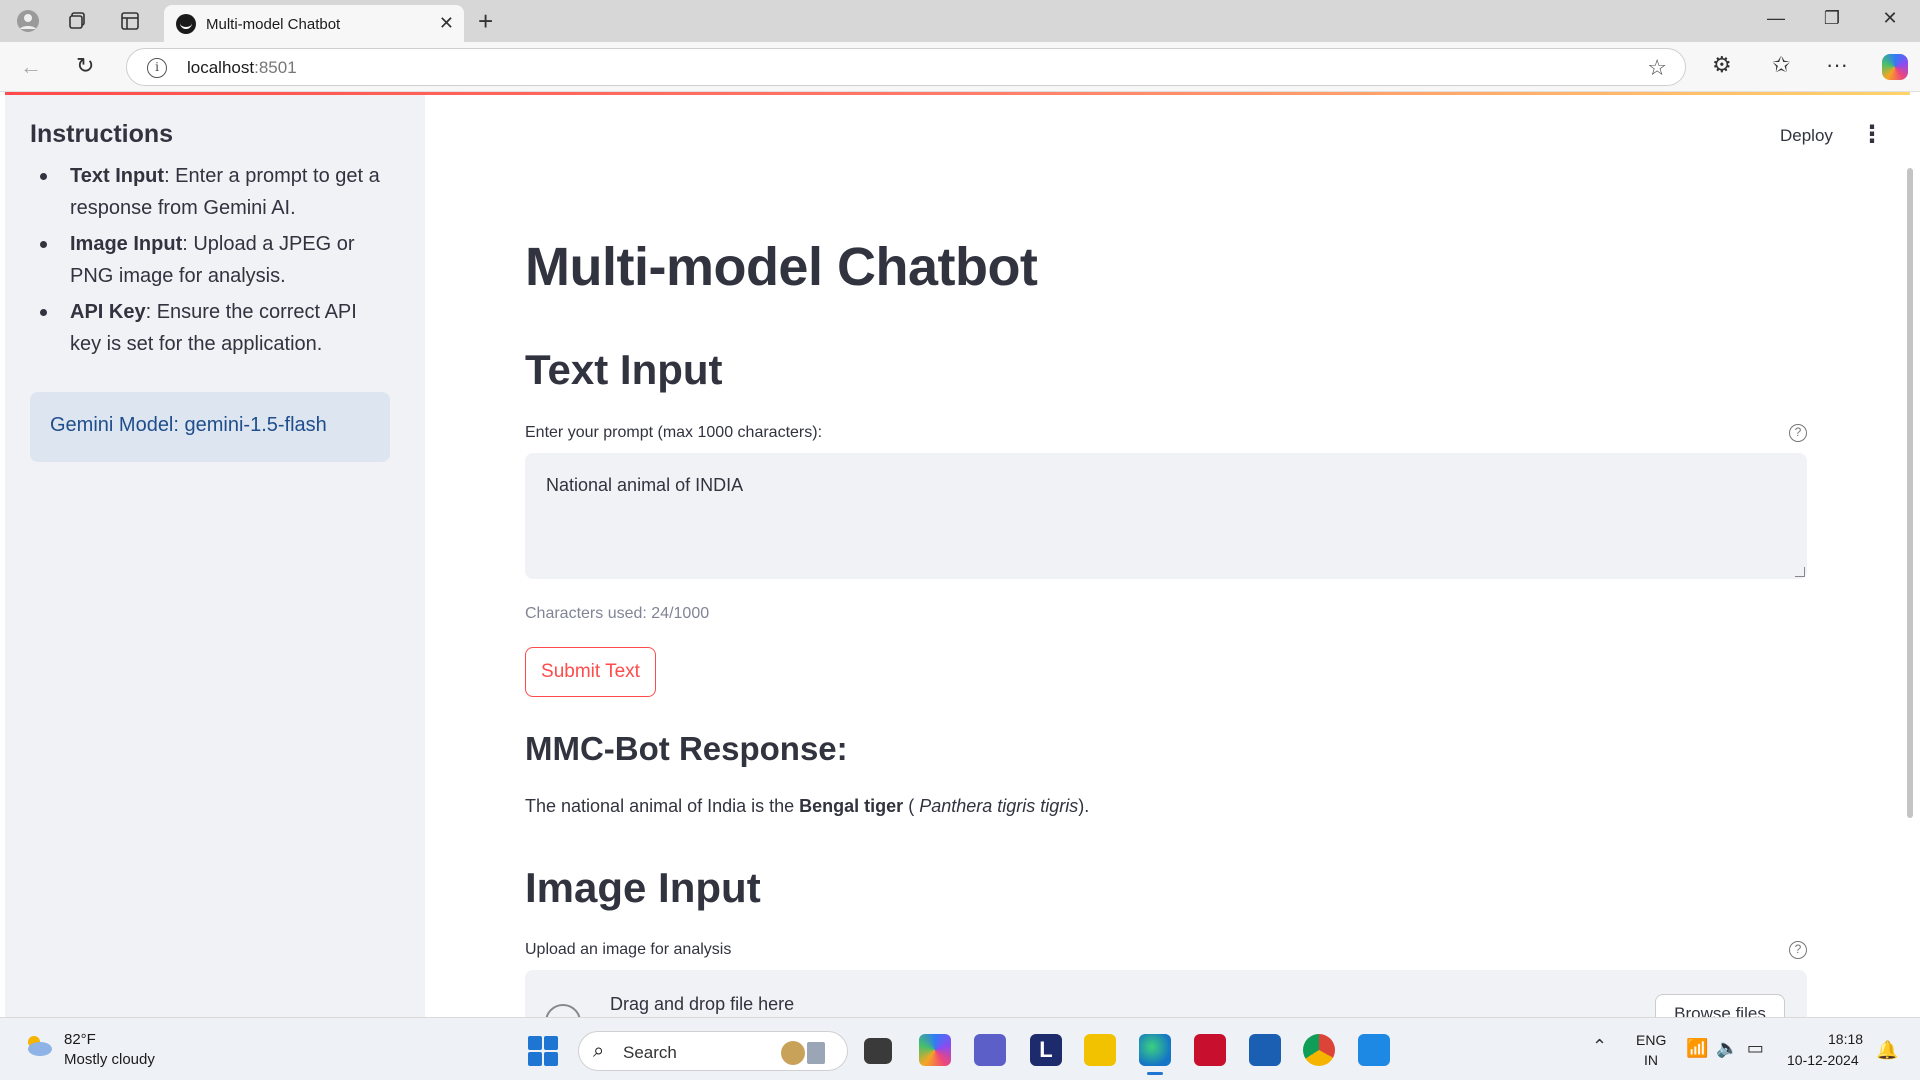  Describe the element at coordinates (446, 23) in the screenshot. I see `close-tab-icon: ✕` at that location.